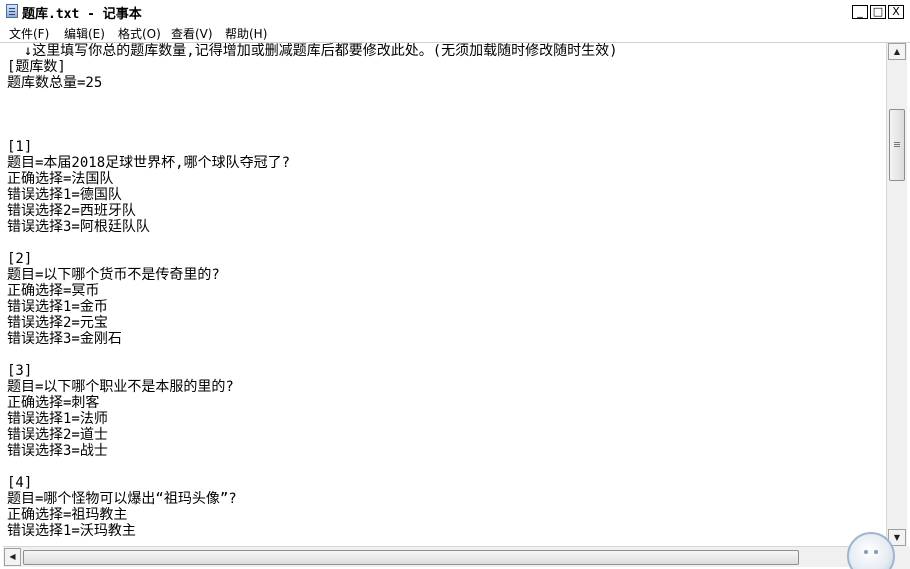 Image resolution: width=910 pixels, height=569 pixels. What do you see at coordinates (120, 387) in the screenshot?
I see `text-line-question: 题目=以下哪个职业不是本服的里的?` at bounding box center [120, 387].